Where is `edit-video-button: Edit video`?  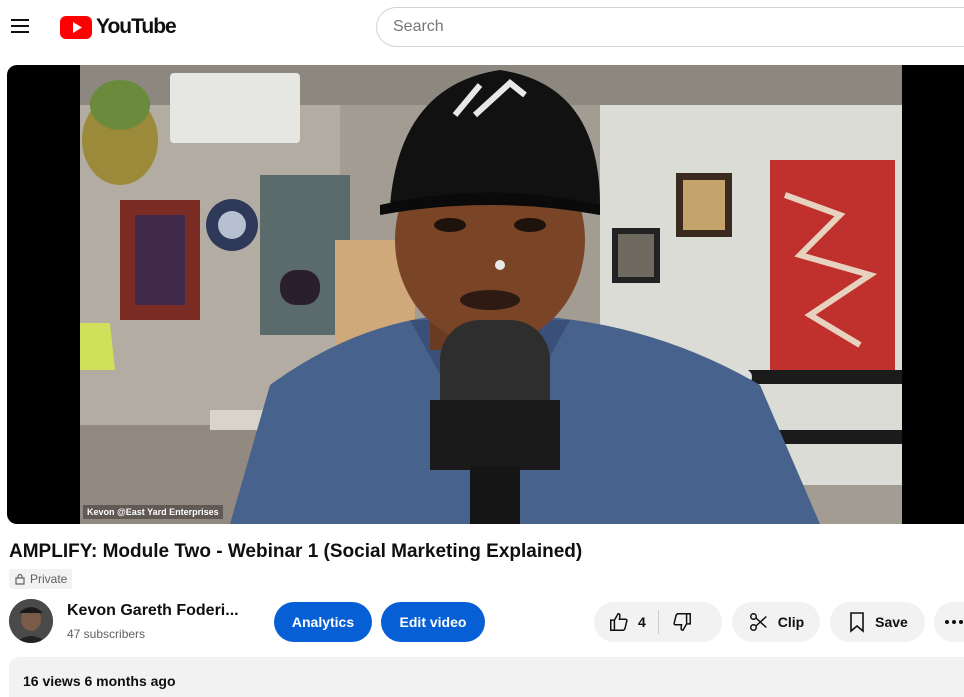
edit-video-button: Edit video is located at coordinates (433, 622).